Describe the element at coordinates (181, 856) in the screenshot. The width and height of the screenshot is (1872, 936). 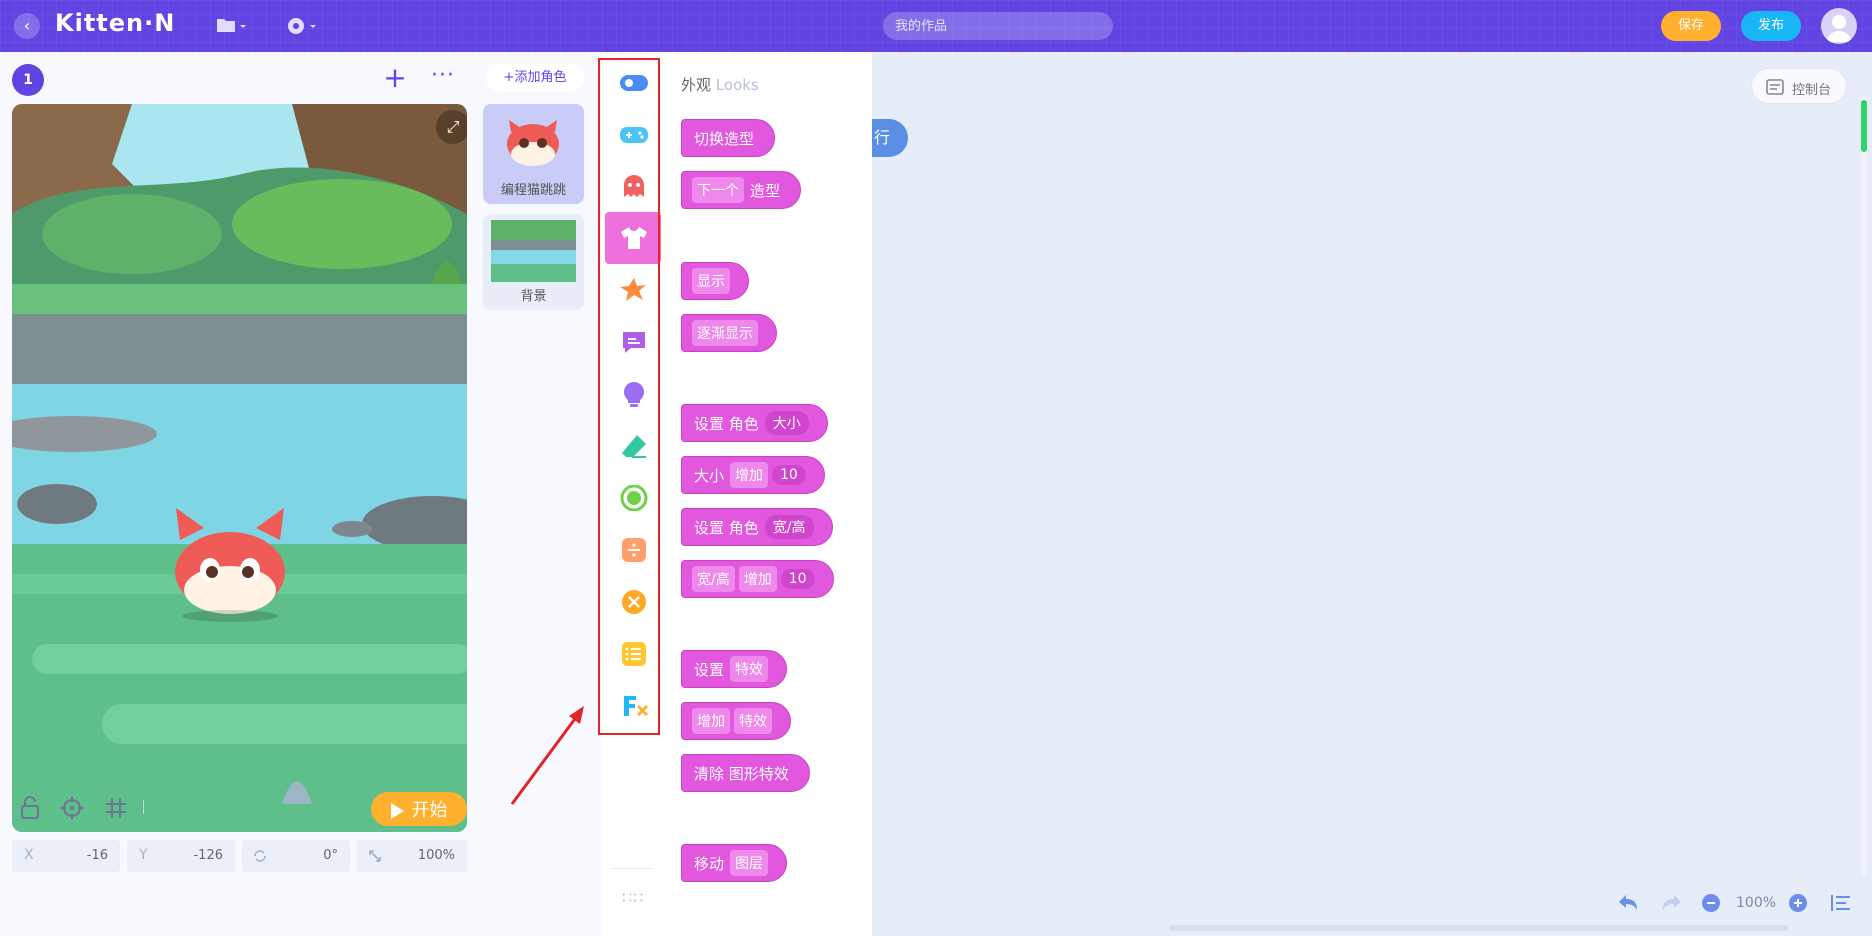
I see `y-coordinate-field: Y -126` at that location.